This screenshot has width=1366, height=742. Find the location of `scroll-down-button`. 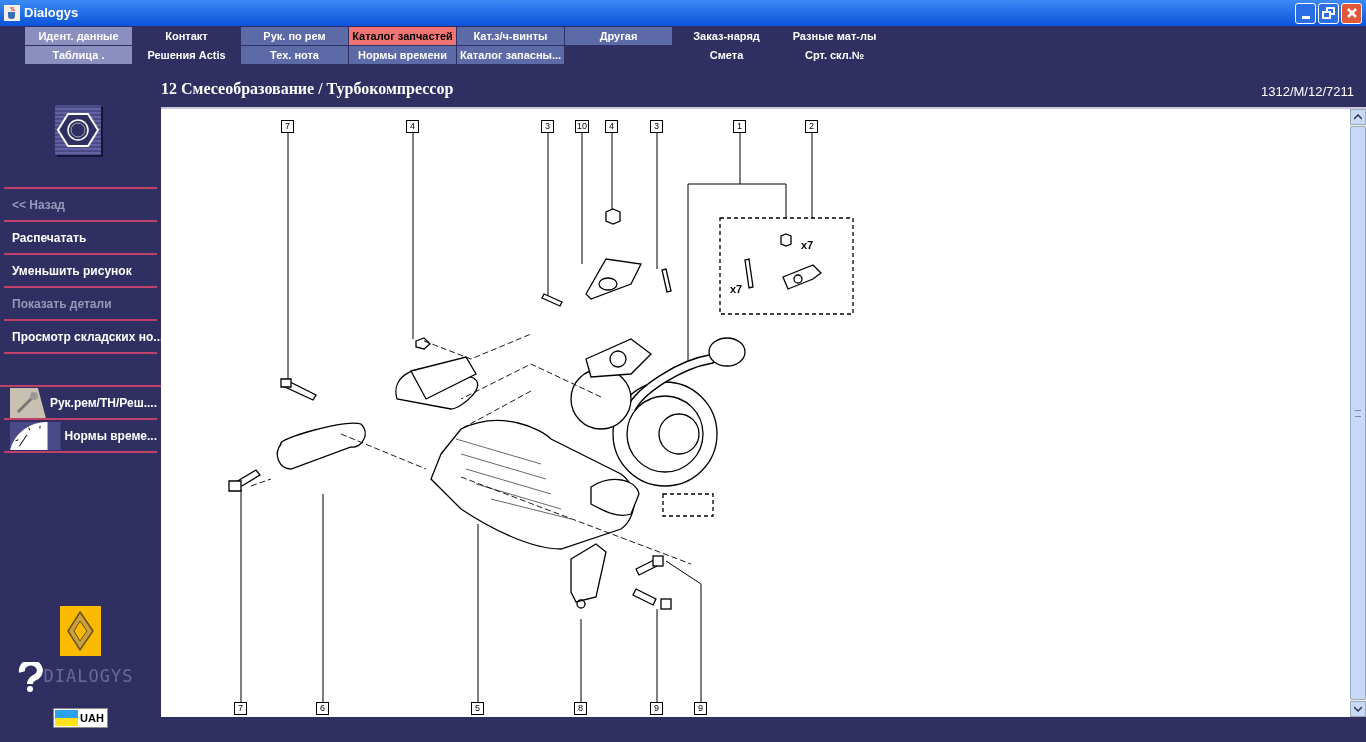

scroll-down-button is located at coordinates (1358, 709).